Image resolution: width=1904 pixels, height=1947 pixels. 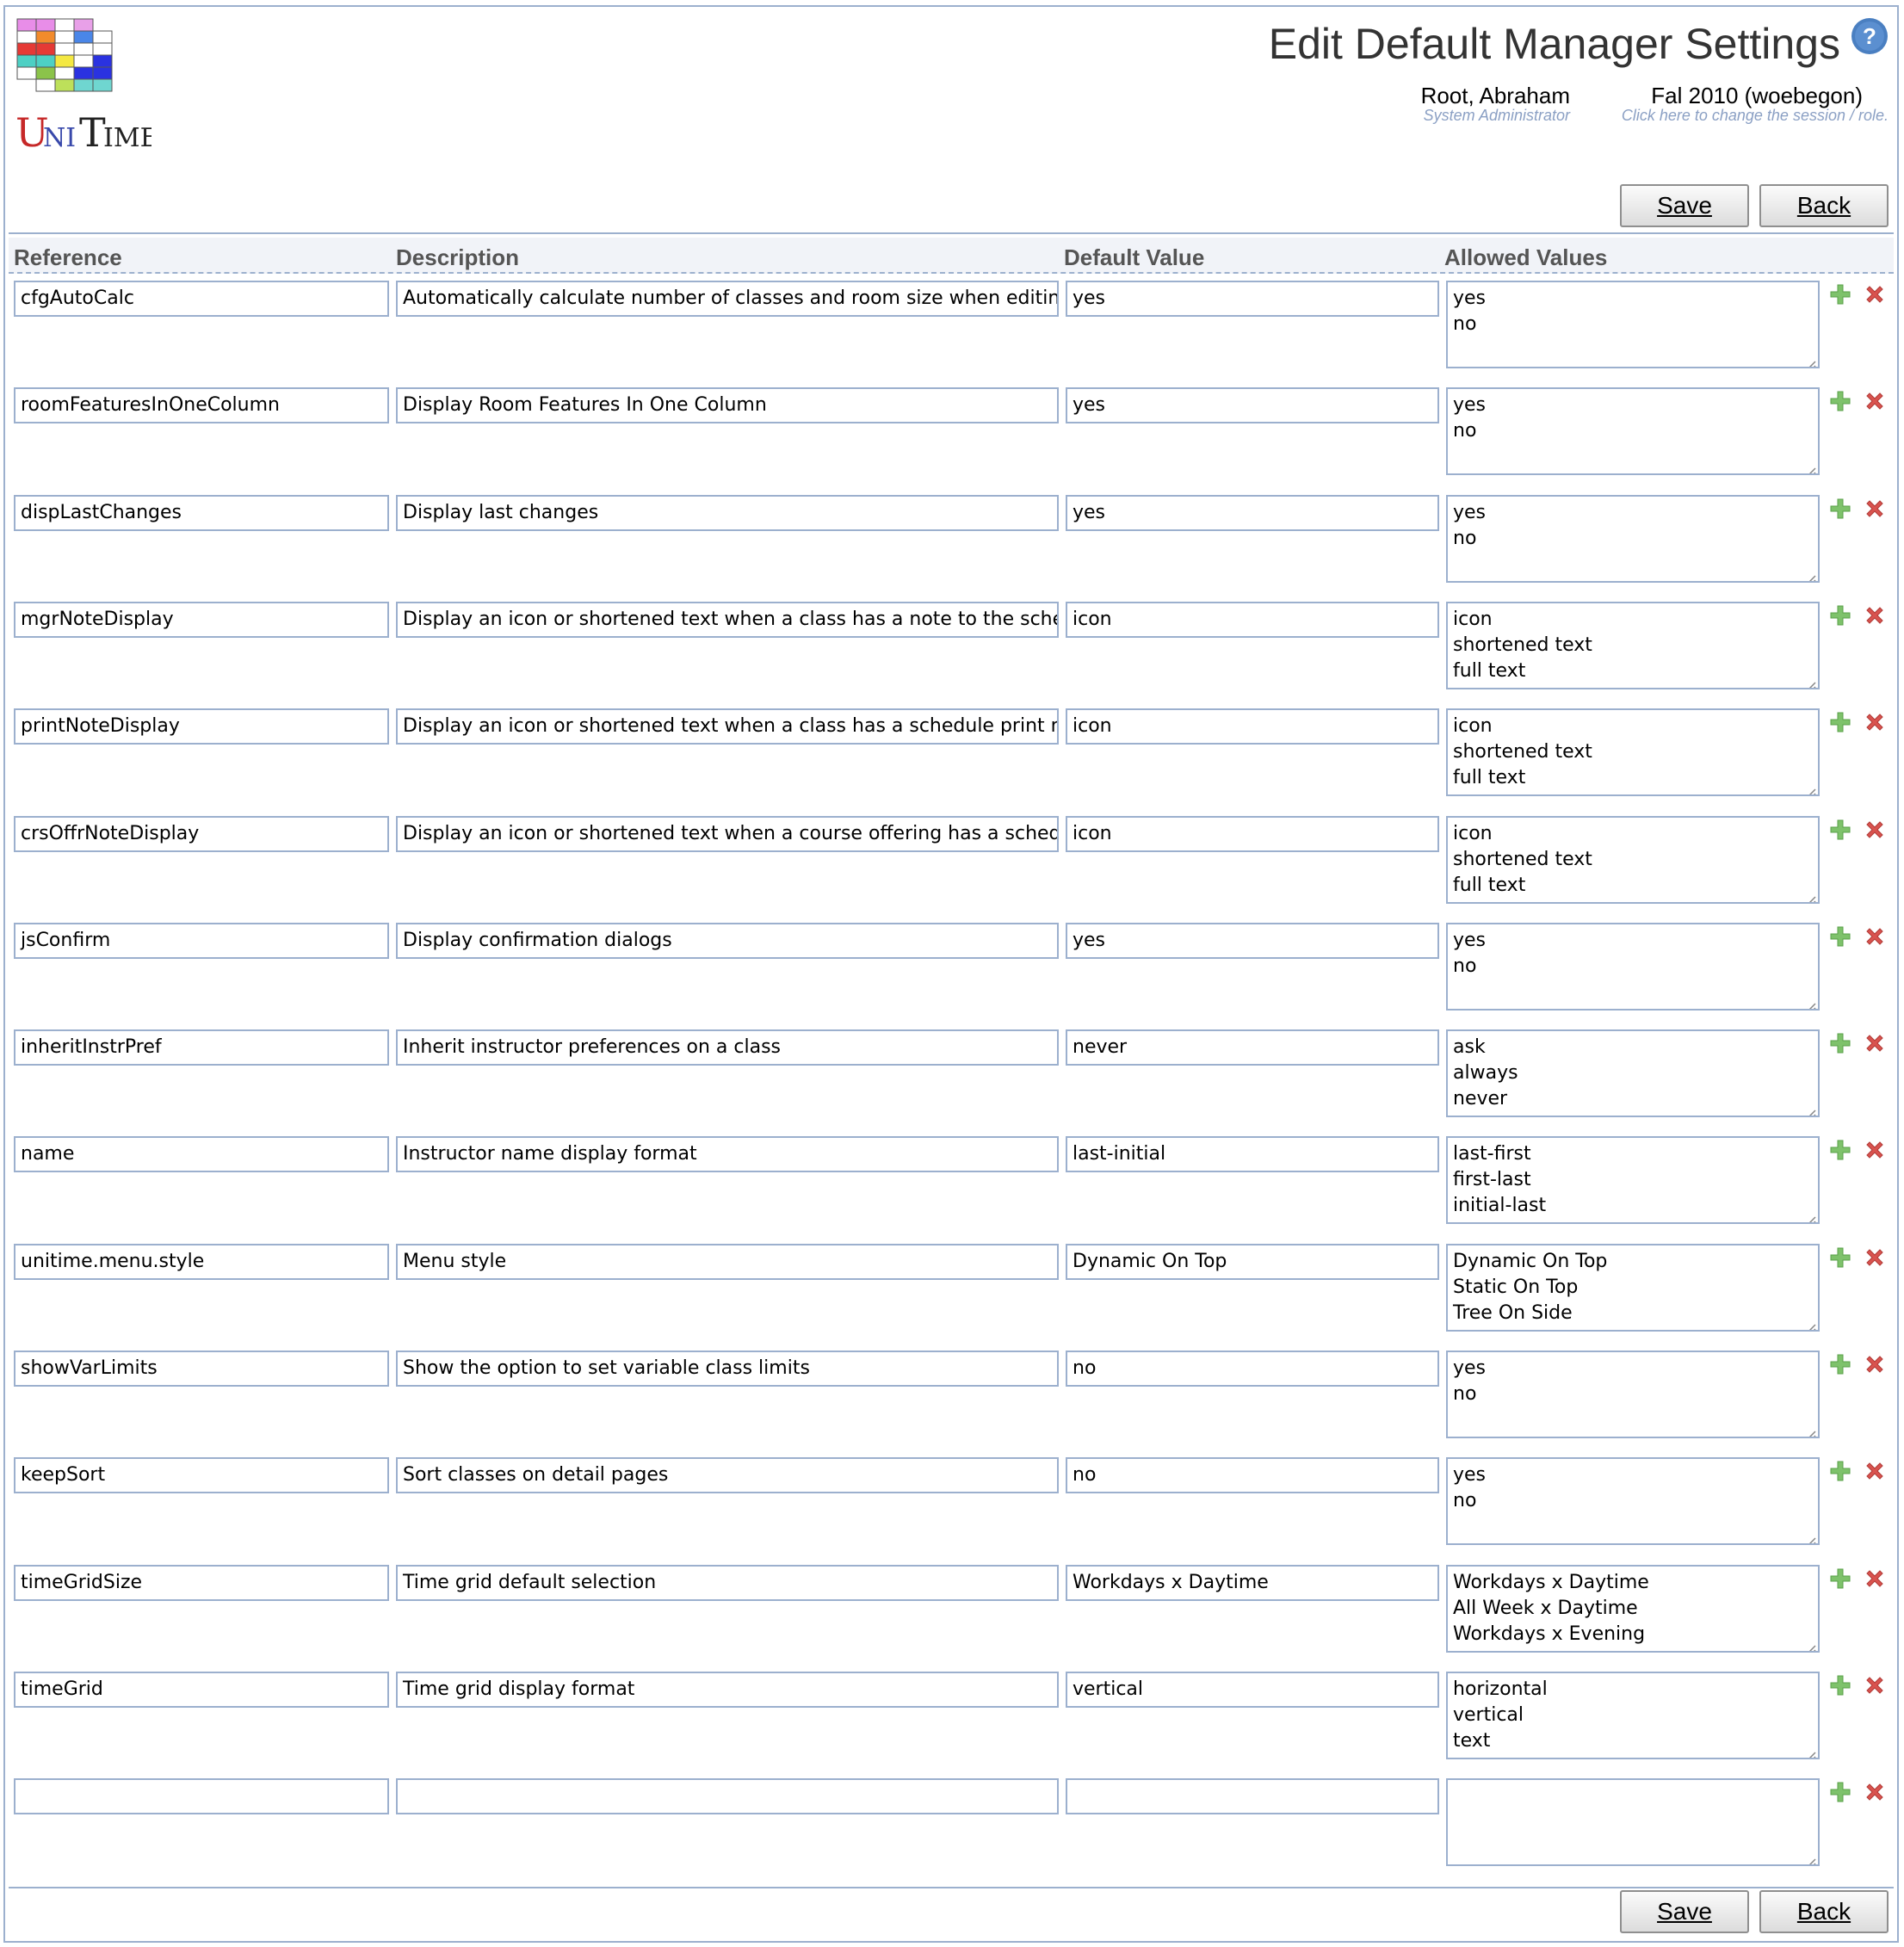 What do you see at coordinates (728, 1690) in the screenshot?
I see `description-input: Time grid display format` at bounding box center [728, 1690].